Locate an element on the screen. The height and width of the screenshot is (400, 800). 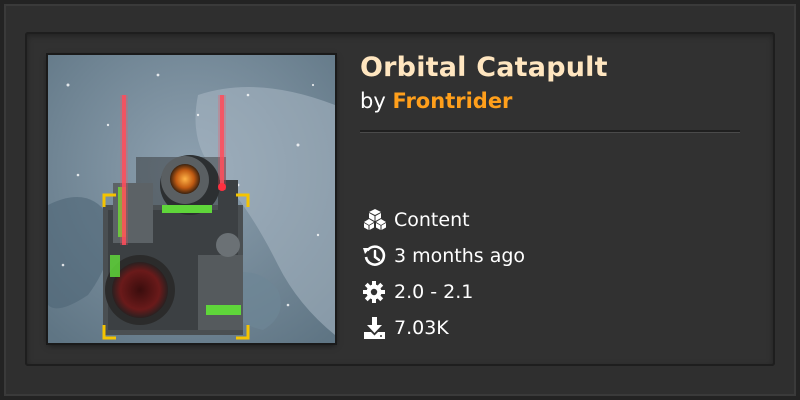
cubes-icon is located at coordinates (375, 220).